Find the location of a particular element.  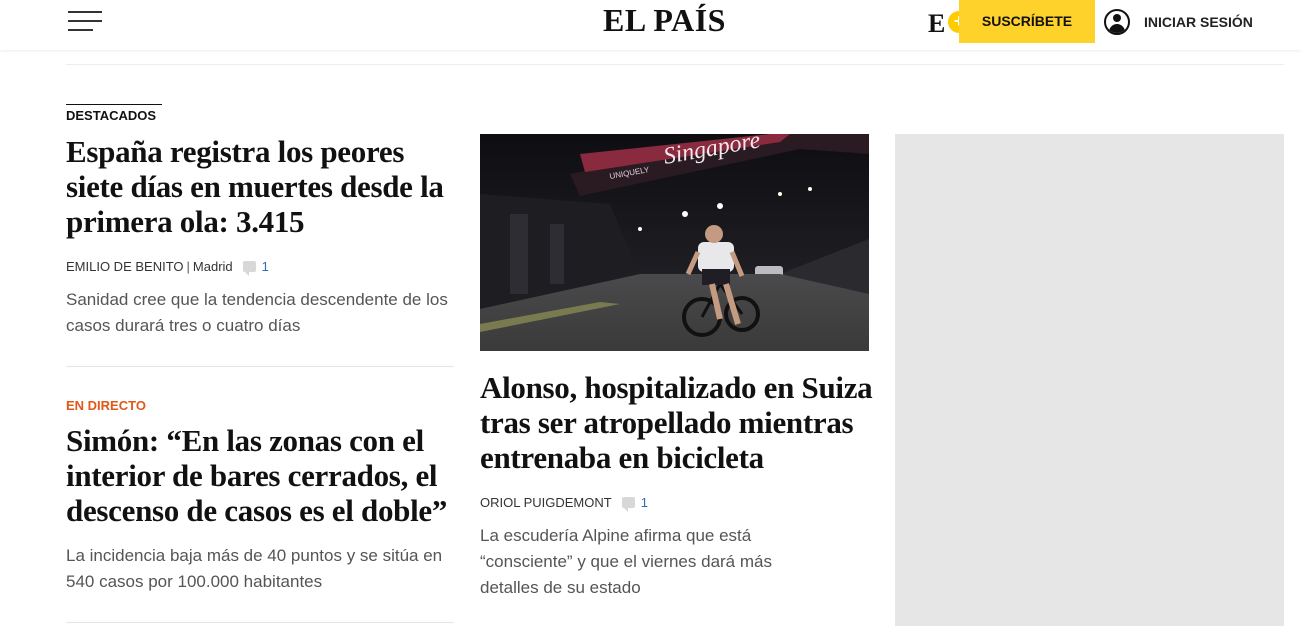

section-label-rule is located at coordinates (114, 104).